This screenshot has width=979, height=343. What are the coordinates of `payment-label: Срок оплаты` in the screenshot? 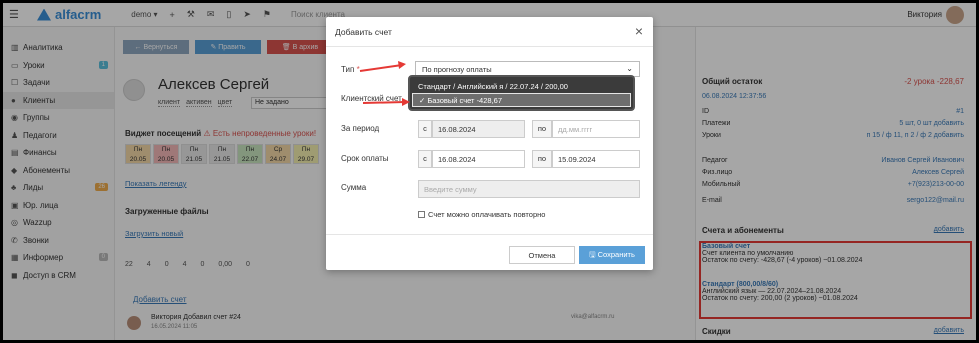 It's located at (365, 158).